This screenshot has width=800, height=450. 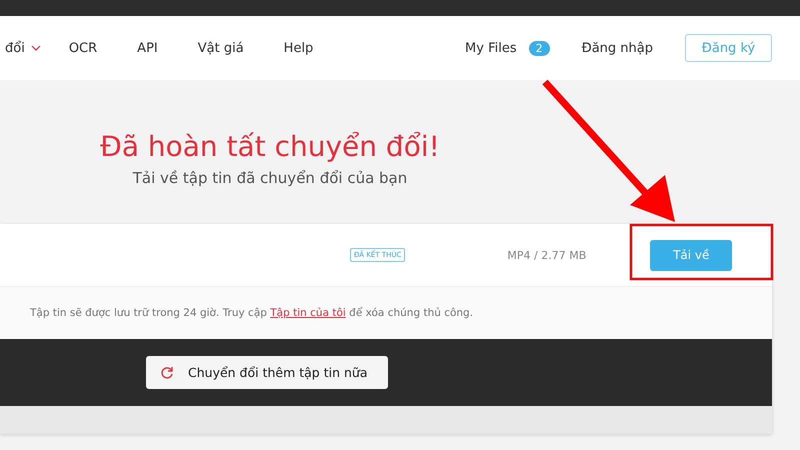 I want to click on nav-link: Vật giá, so click(x=221, y=48).